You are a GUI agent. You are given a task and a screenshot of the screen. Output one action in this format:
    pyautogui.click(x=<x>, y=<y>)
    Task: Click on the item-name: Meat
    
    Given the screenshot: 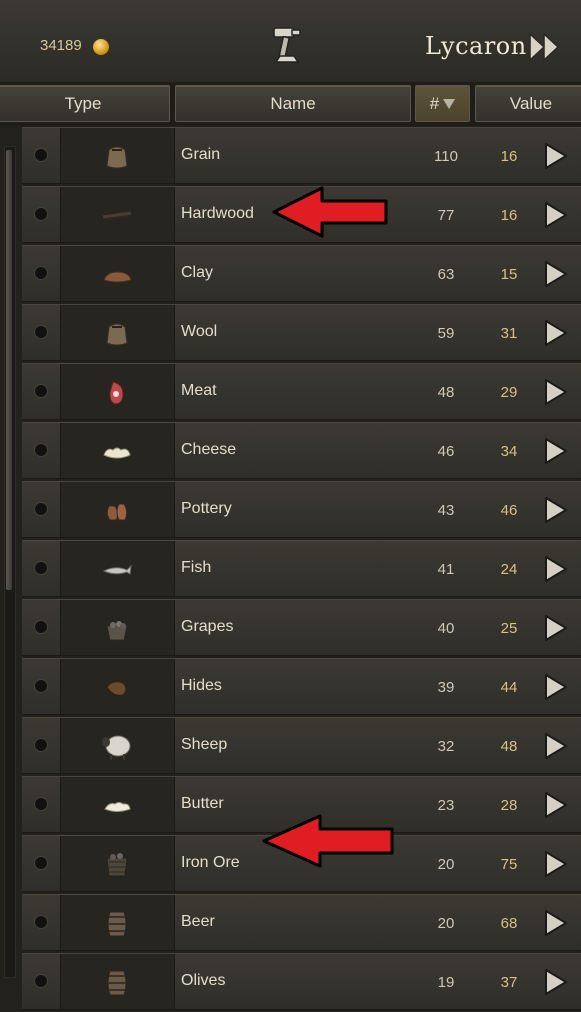 What is the action you would take?
    pyautogui.click(x=199, y=390)
    